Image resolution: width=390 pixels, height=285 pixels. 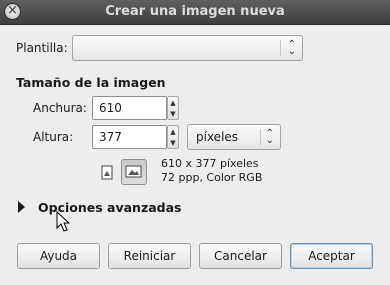 What do you see at coordinates (217, 137) in the screenshot?
I see `unit-value: píxeles` at bounding box center [217, 137].